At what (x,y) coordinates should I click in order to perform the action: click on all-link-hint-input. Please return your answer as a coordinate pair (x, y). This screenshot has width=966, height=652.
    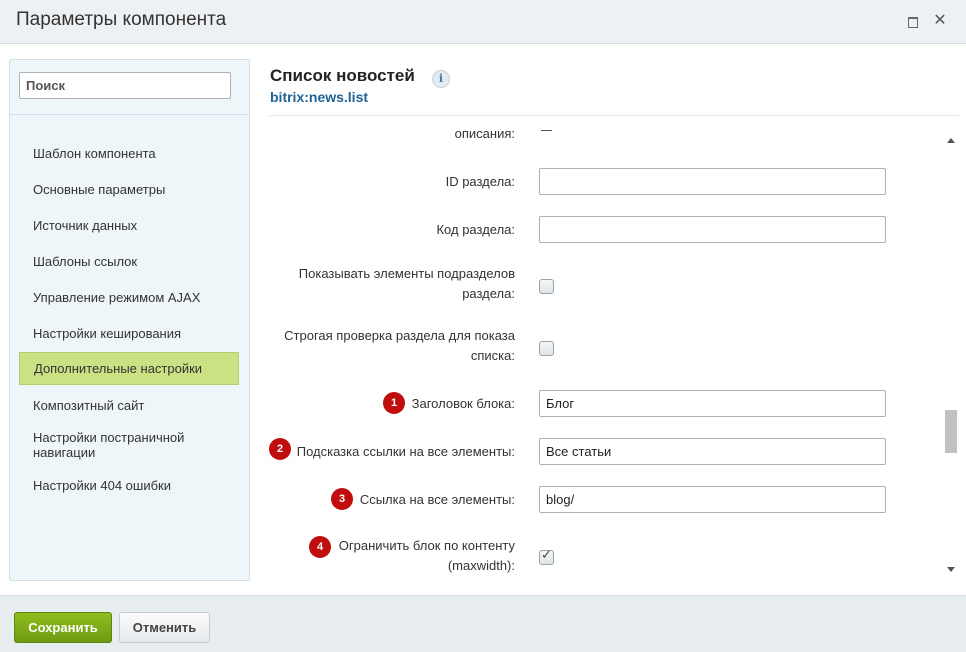
    Looking at the image, I should click on (712, 451).